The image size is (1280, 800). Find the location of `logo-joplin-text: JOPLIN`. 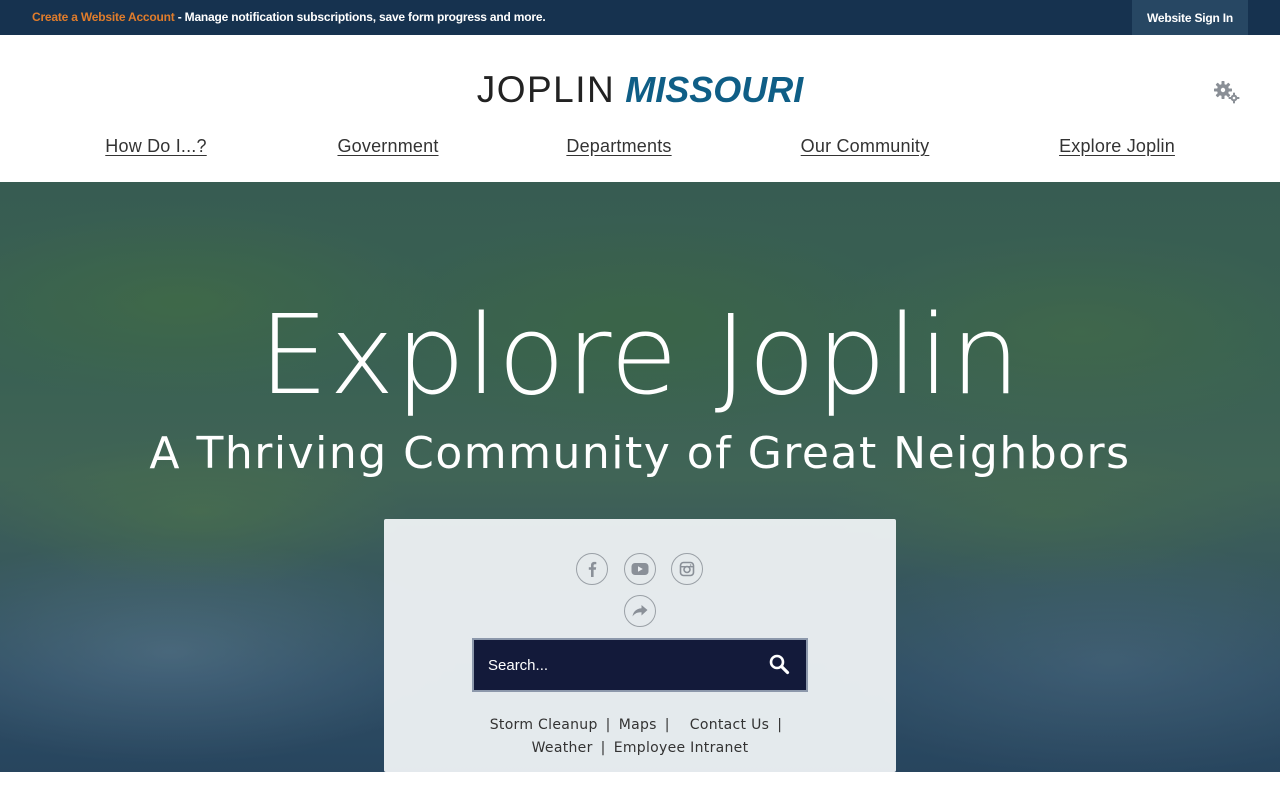

logo-joplin-text: JOPLIN is located at coordinates (546, 89).